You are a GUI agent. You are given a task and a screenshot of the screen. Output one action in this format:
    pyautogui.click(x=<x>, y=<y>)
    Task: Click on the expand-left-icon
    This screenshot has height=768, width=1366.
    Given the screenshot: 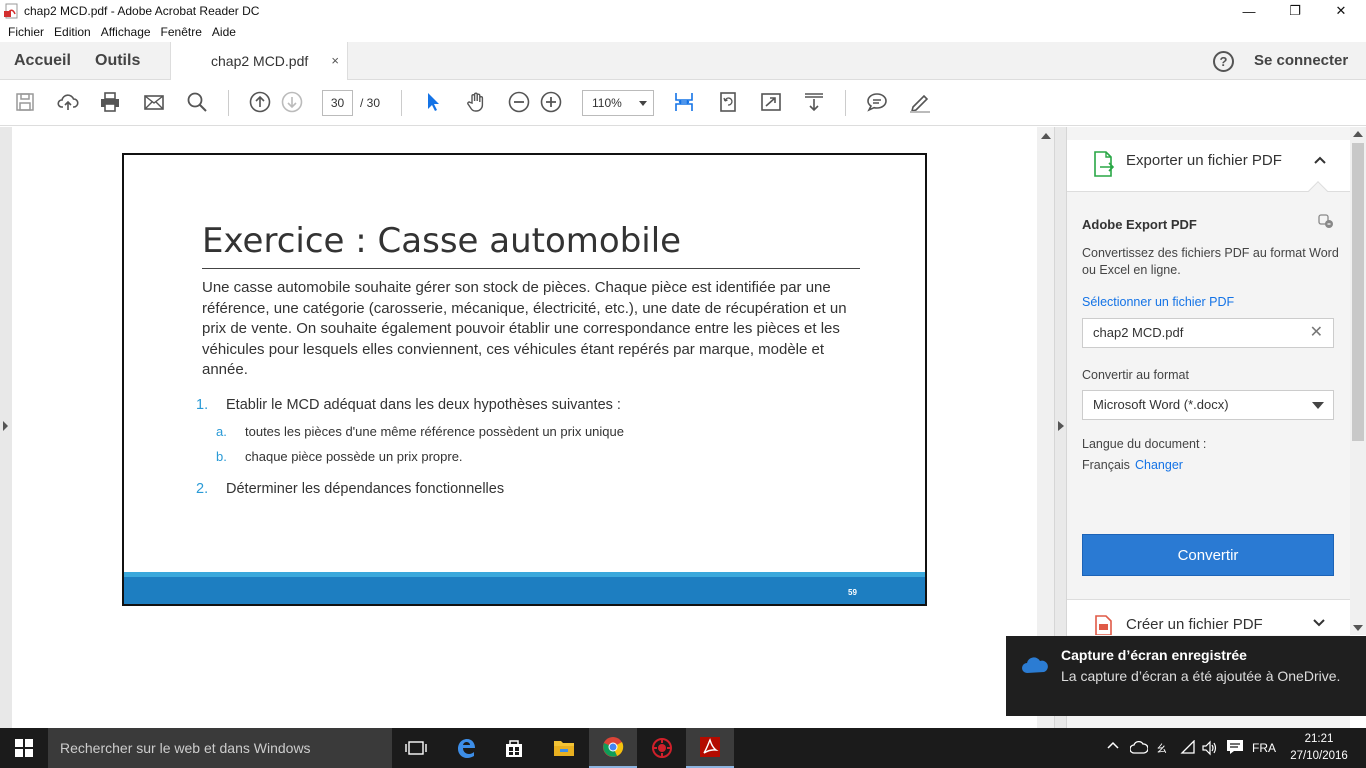 What is the action you would take?
    pyautogui.click(x=5, y=426)
    